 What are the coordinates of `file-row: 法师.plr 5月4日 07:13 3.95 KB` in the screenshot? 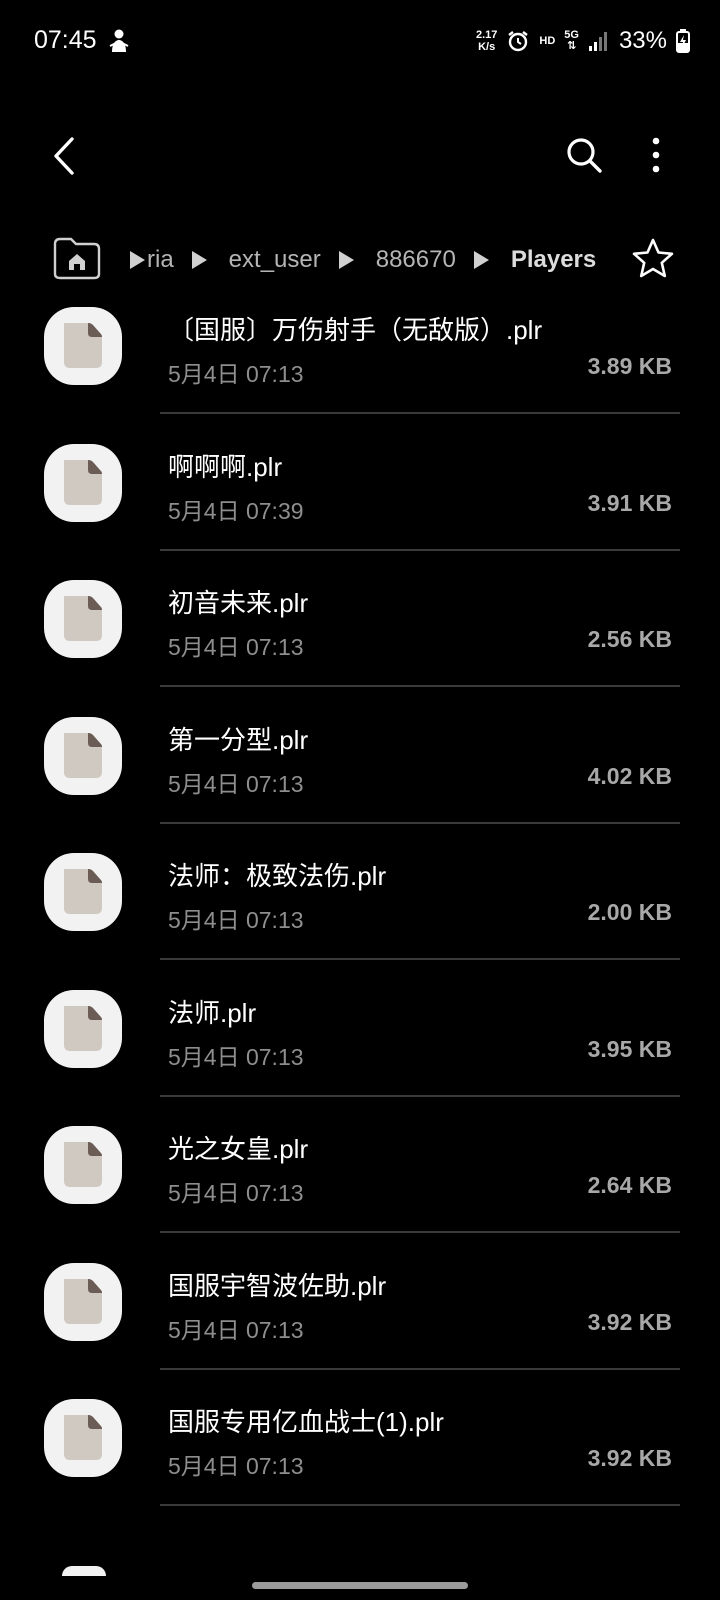 It's located at (360, 1052).